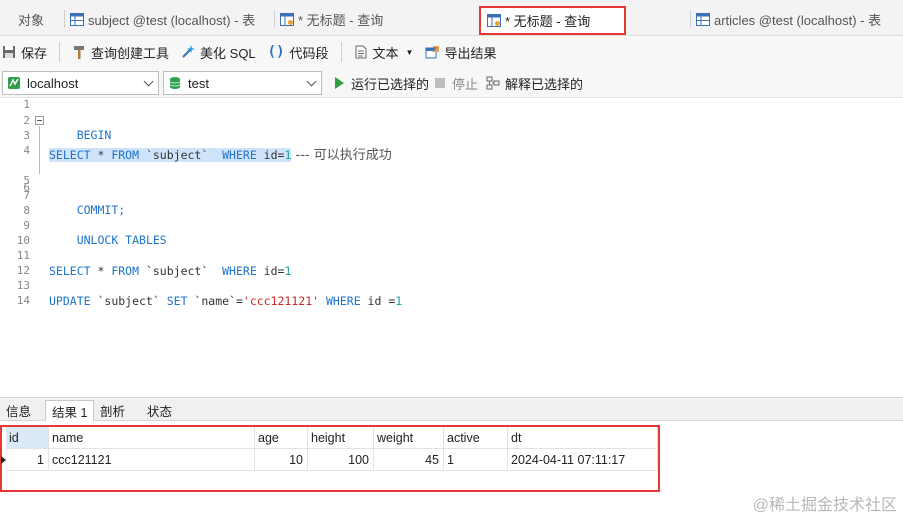 Image resolution: width=903 pixels, height=521 pixels. What do you see at coordinates (465, 84) in the screenshot?
I see `stop-label: 停止` at bounding box center [465, 84].